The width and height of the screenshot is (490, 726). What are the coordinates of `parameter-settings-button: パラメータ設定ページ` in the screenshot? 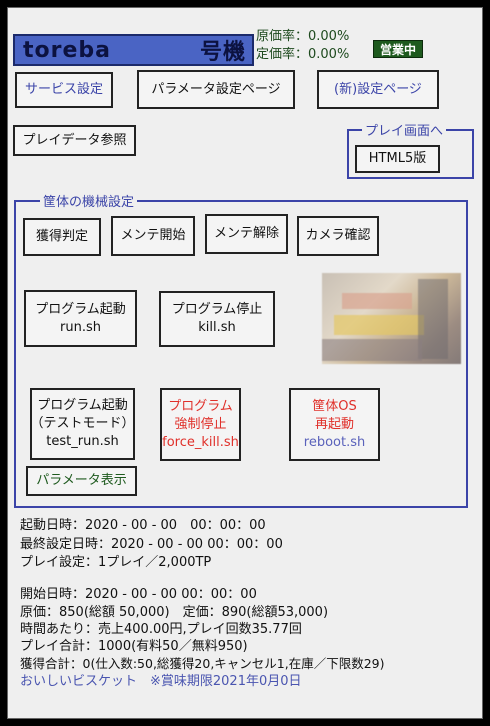 It's located at (216, 89).